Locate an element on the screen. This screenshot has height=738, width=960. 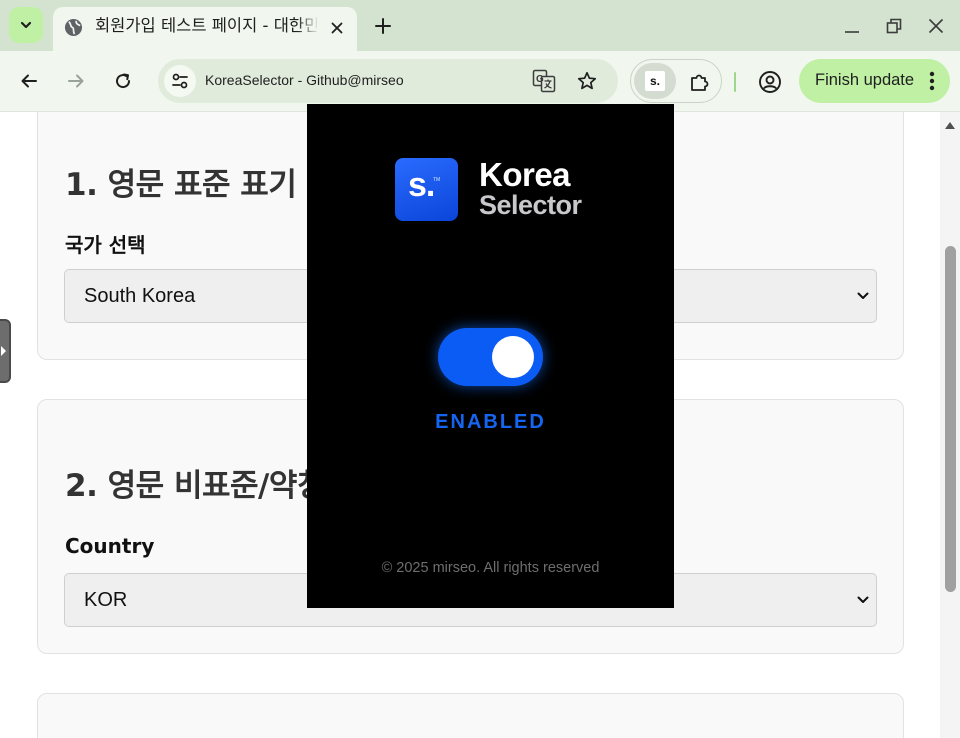
address-bar: KoreaSelector - Github@mirseo G is located at coordinates (388, 81).